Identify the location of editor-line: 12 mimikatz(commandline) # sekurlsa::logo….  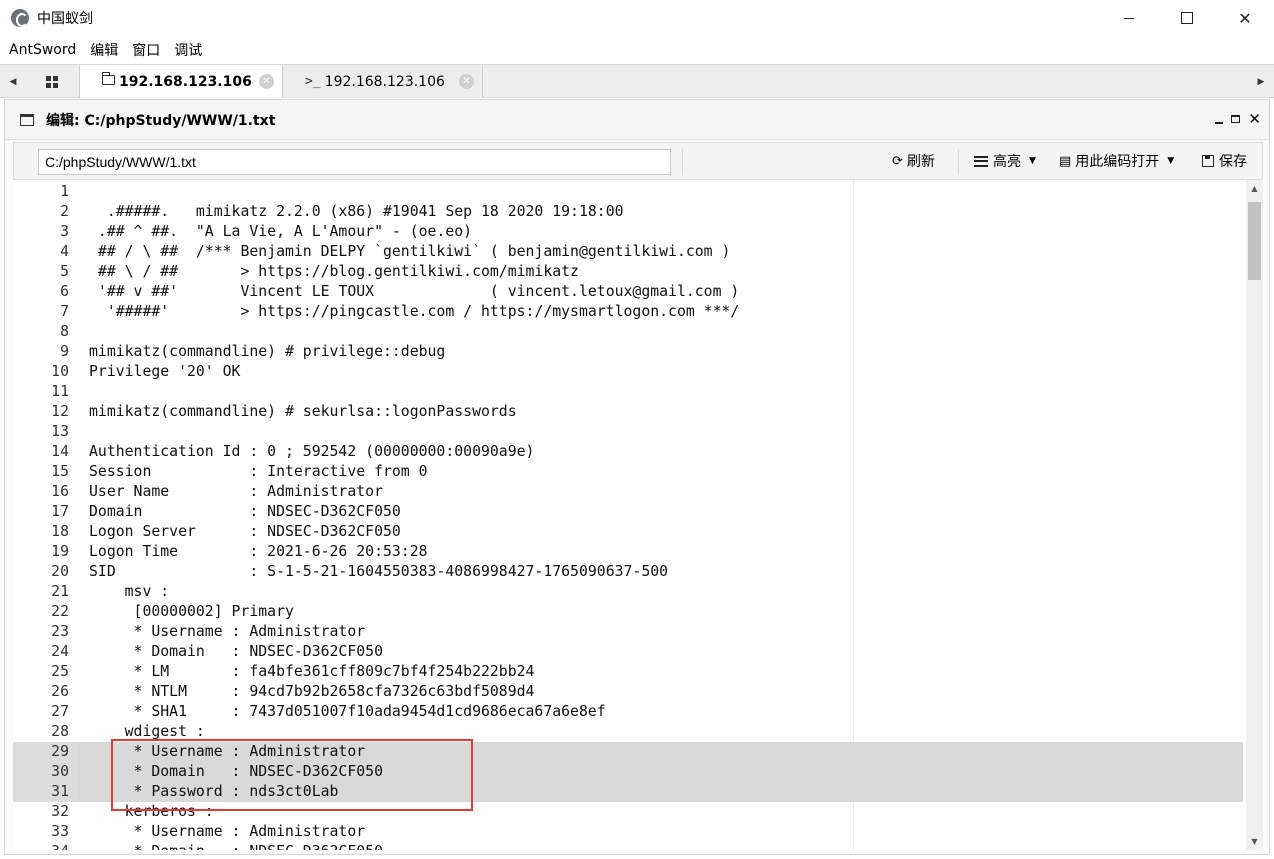
(628, 412).